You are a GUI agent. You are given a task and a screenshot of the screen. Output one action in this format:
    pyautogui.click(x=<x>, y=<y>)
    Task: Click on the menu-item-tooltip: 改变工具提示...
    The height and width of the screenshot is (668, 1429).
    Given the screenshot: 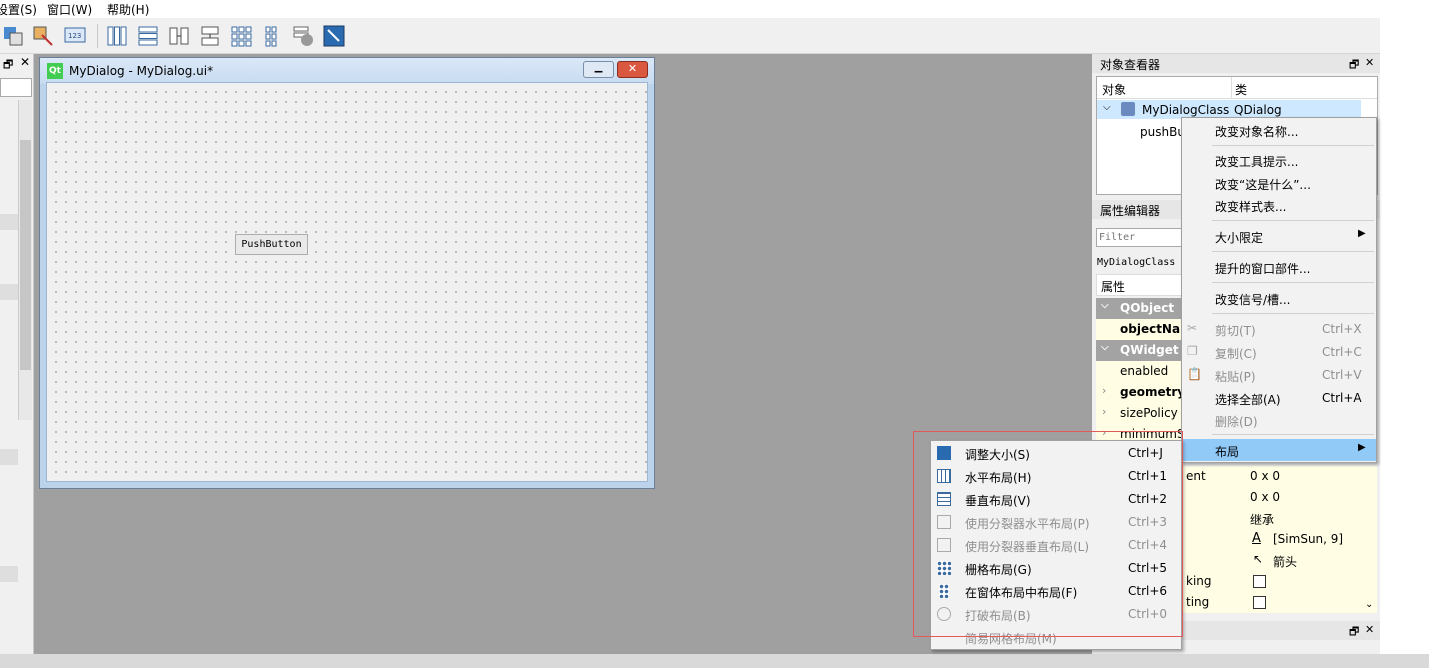 What is the action you would take?
    pyautogui.click(x=1279, y=160)
    